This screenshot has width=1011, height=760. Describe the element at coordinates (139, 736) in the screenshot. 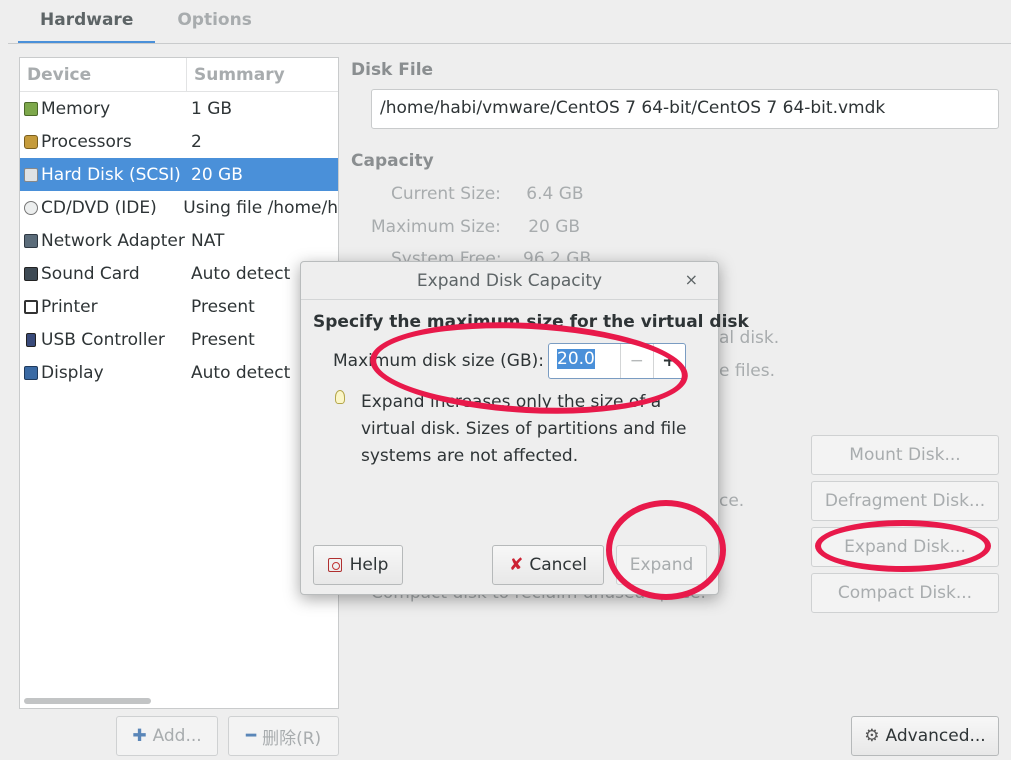

I see `plus-icon: ✚` at that location.